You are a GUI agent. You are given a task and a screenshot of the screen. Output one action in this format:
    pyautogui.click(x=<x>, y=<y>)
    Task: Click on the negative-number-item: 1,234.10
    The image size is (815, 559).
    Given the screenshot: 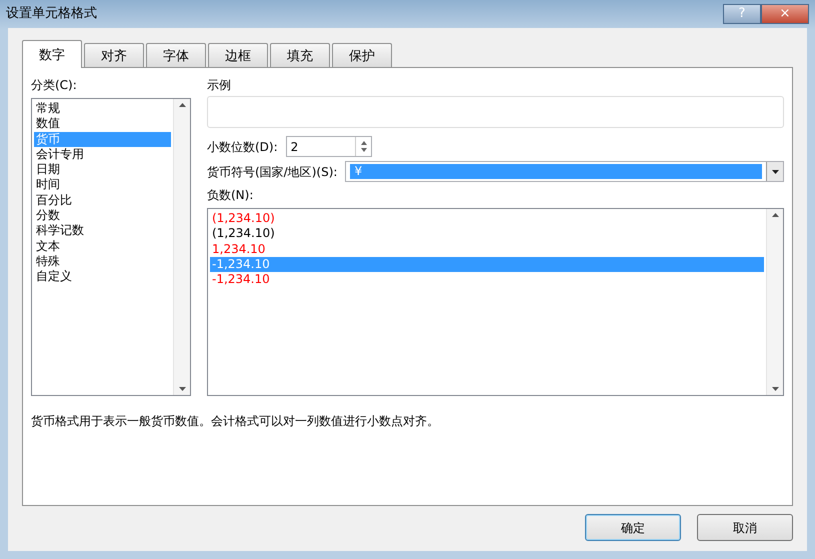 What is the action you would take?
    pyautogui.click(x=487, y=249)
    